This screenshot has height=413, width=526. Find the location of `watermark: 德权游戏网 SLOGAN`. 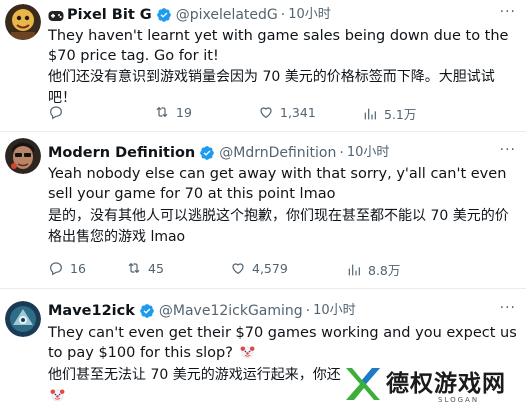

watermark: 德权游戏网 SLOGAN is located at coordinates (430, 385).